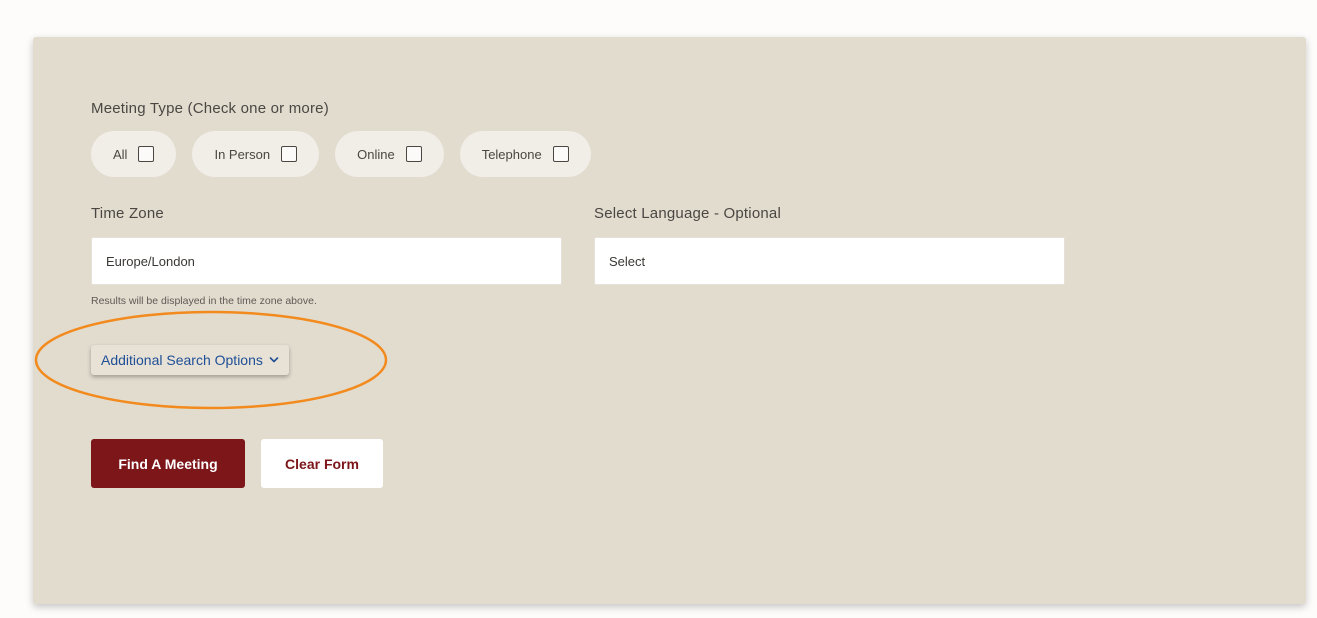 The image size is (1317, 618). What do you see at coordinates (210, 108) in the screenshot?
I see `meeting-type-label: Meeting Type (Check one or more)` at bounding box center [210, 108].